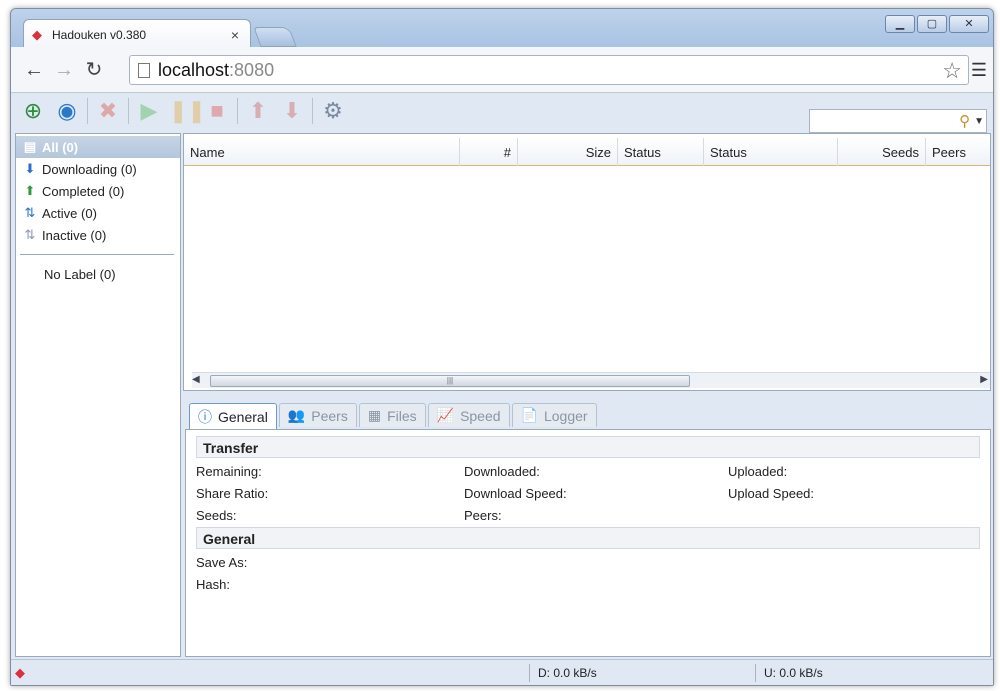 The width and height of the screenshot is (1000, 691). Describe the element at coordinates (144, 70) in the screenshot. I see `page-icon` at that location.